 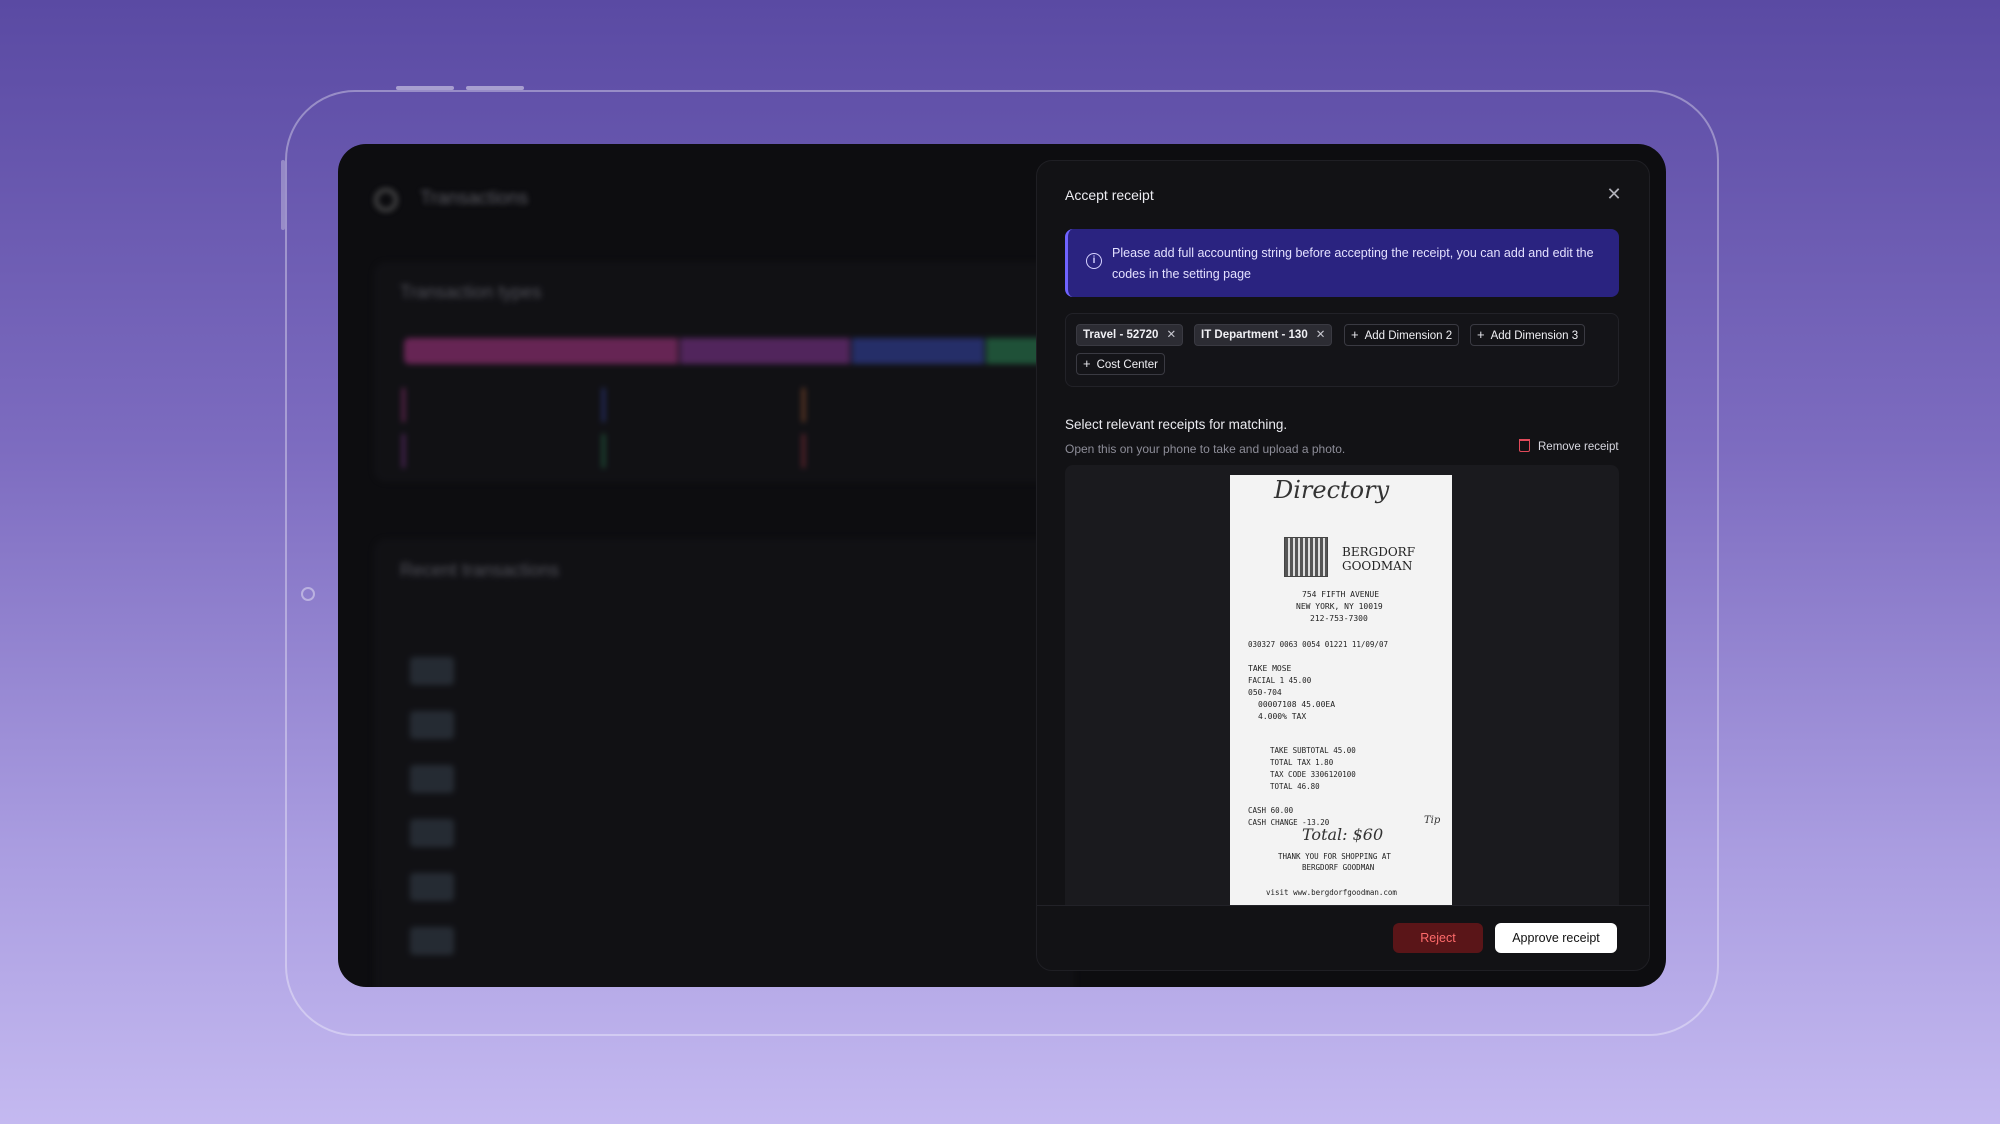 I want to click on tag-travel: Travel - 52720 ✕, so click(x=1130, y=335).